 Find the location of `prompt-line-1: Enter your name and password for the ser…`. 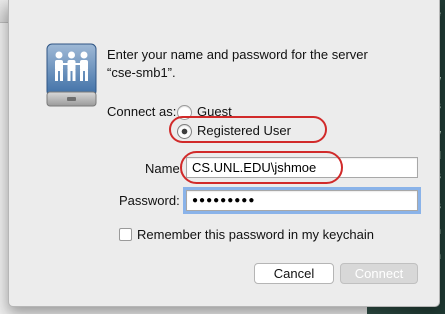

prompt-line-1: Enter your name and password for the ser… is located at coordinates (237, 54).